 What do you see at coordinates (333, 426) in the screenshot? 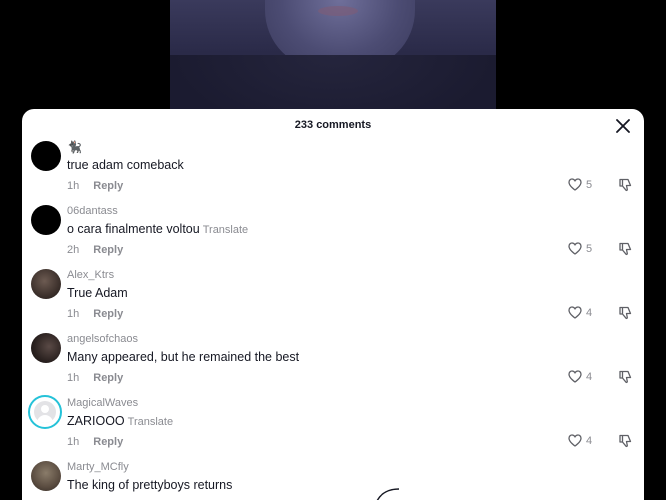
I see `comment-item: MagicalWaves ZARIOOO Translate 1h Reply 4` at bounding box center [333, 426].